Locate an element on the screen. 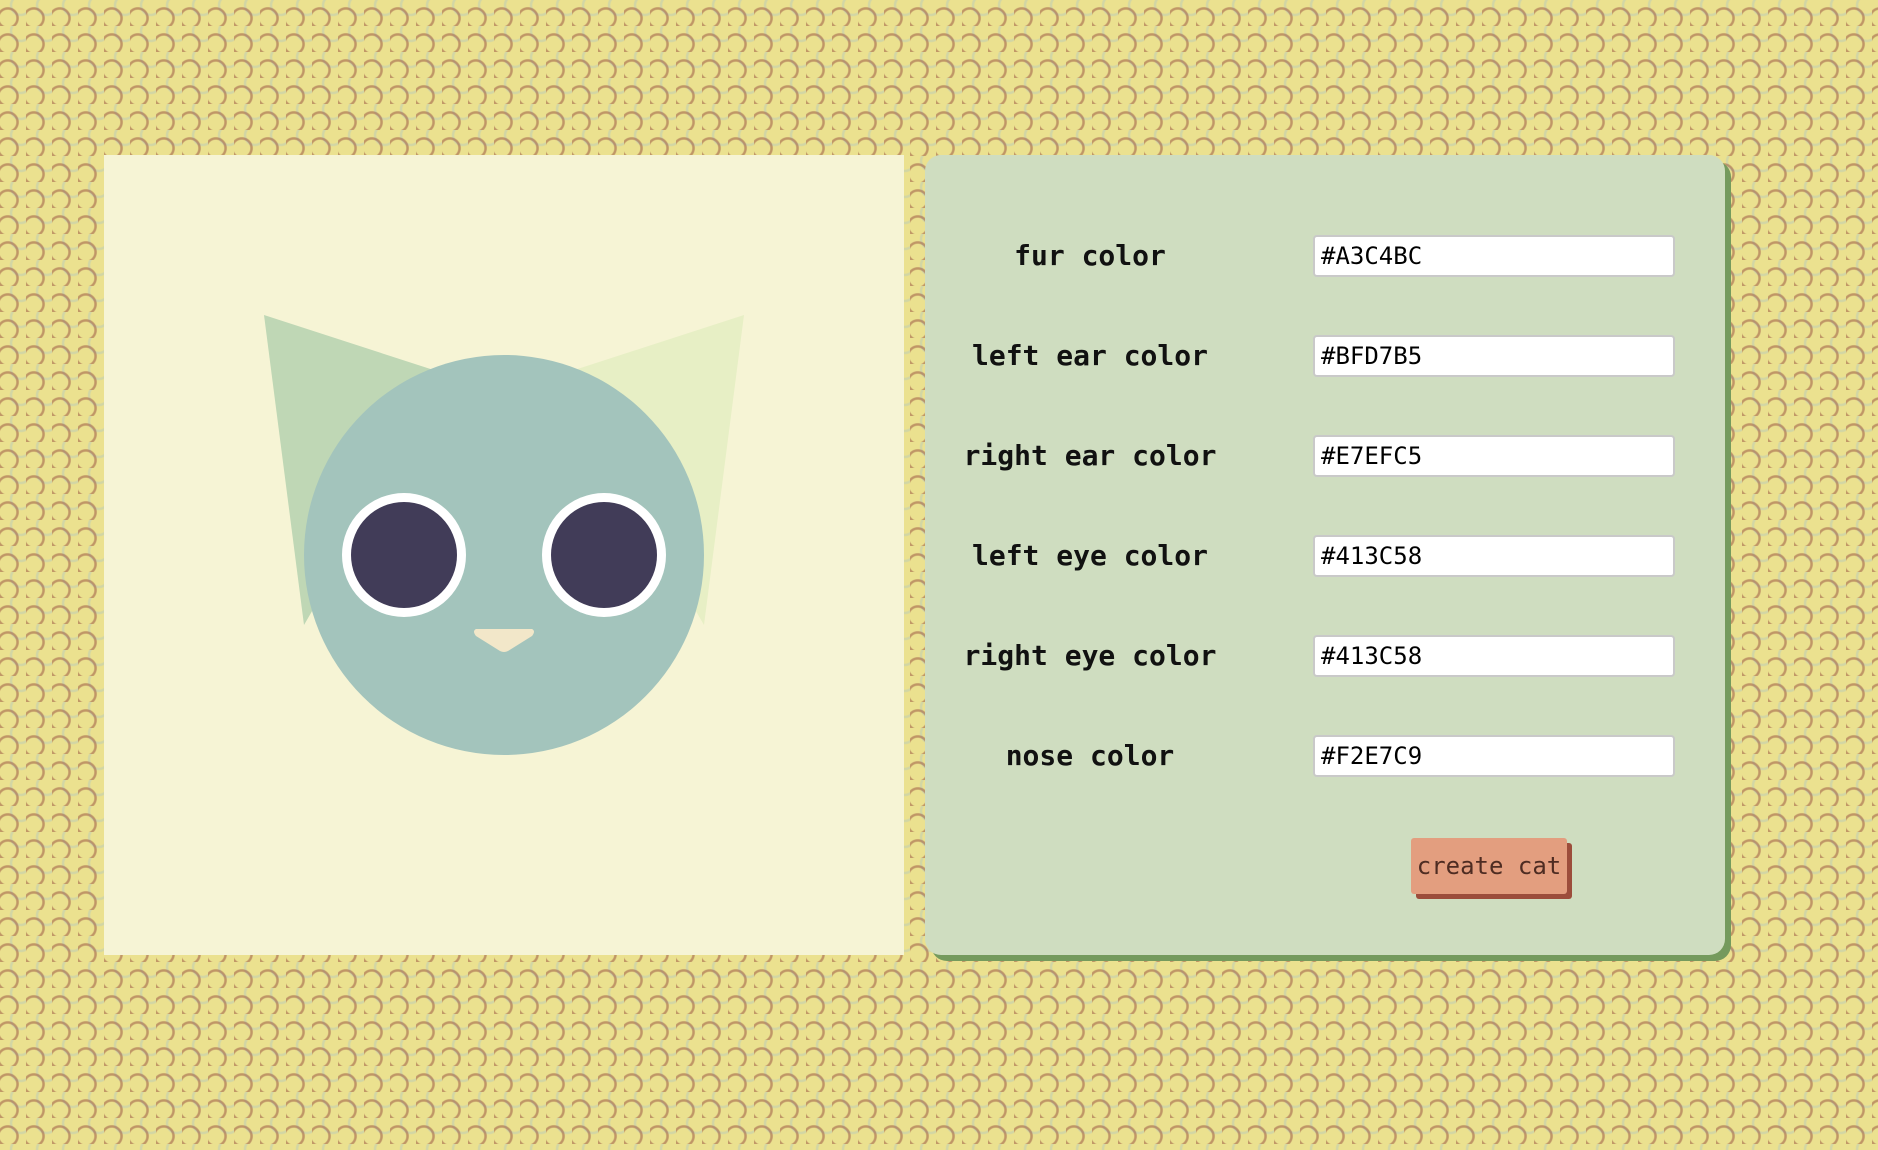 The image size is (1878, 1150). fur-color-input is located at coordinates (1494, 256).